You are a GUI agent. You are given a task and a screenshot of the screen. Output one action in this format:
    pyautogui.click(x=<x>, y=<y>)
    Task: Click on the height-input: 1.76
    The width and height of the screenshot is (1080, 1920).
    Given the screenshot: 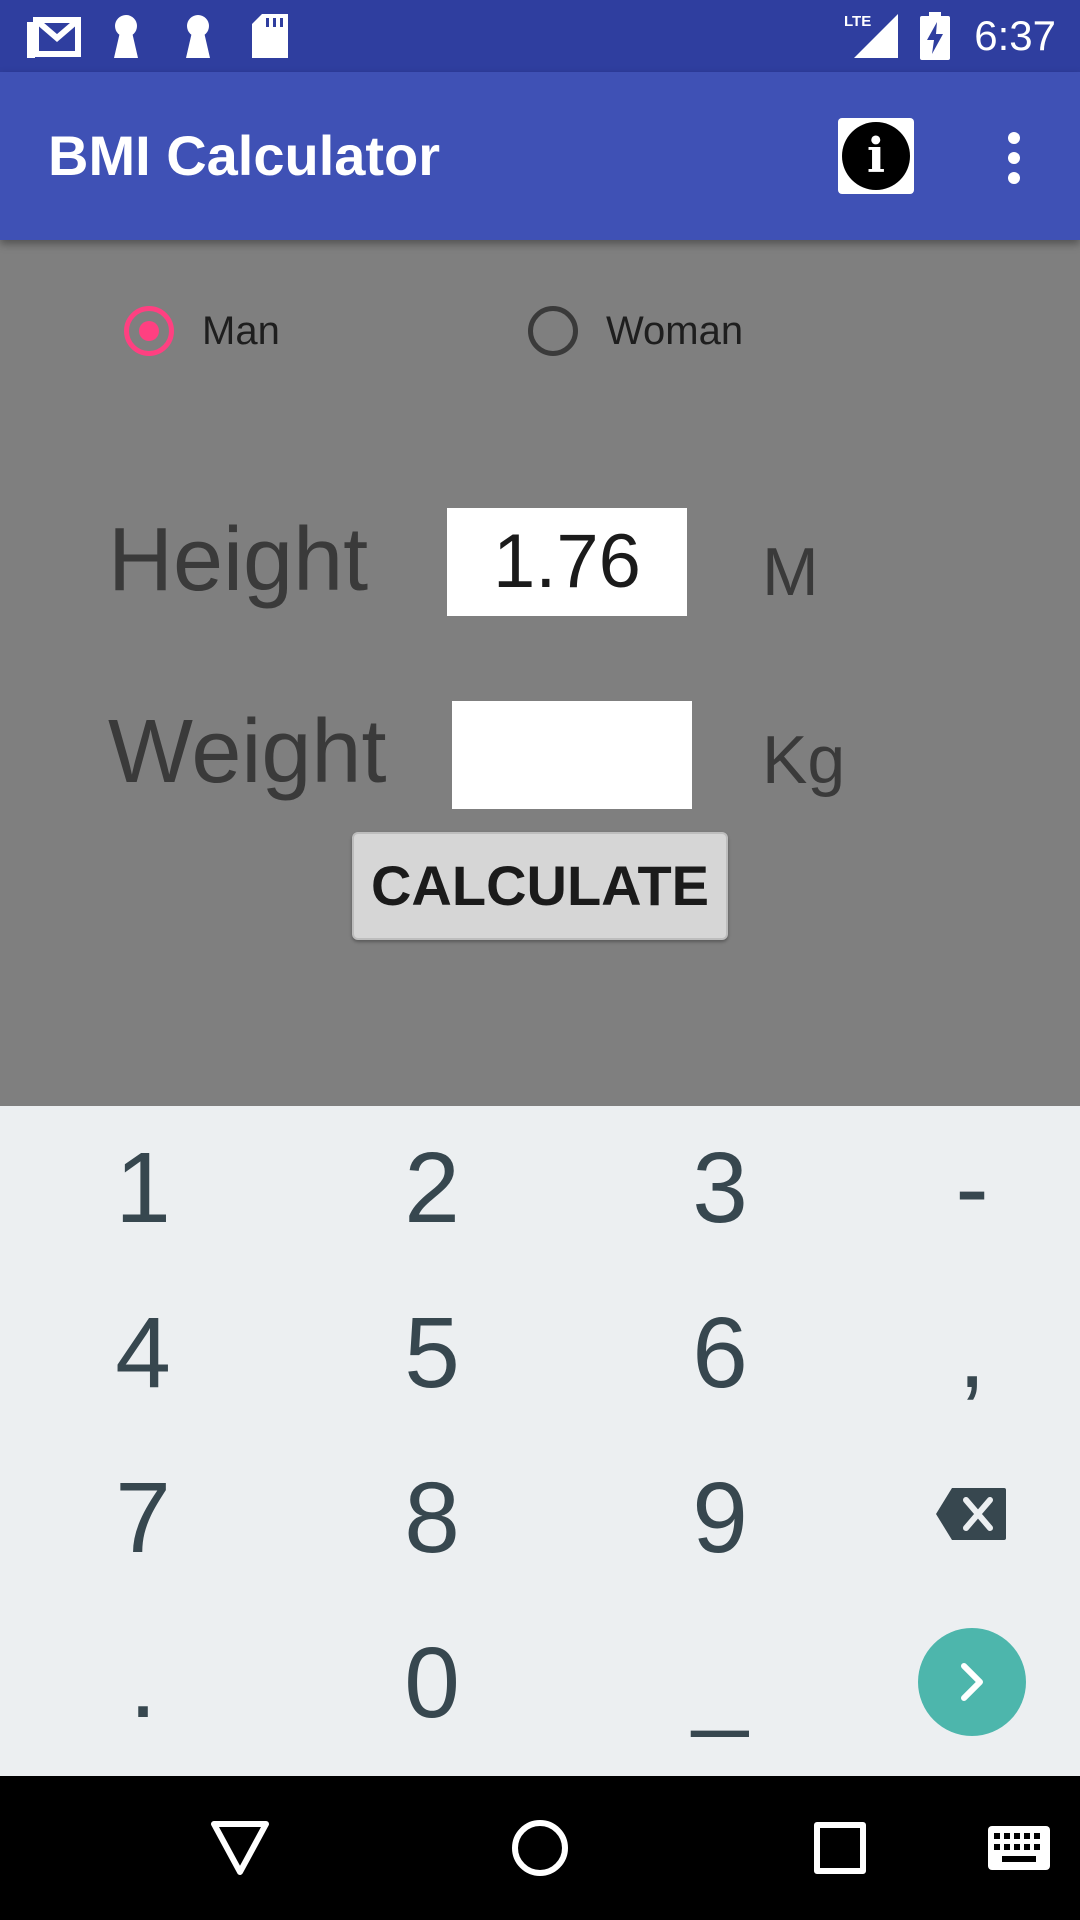 What is the action you would take?
    pyautogui.click(x=567, y=562)
    